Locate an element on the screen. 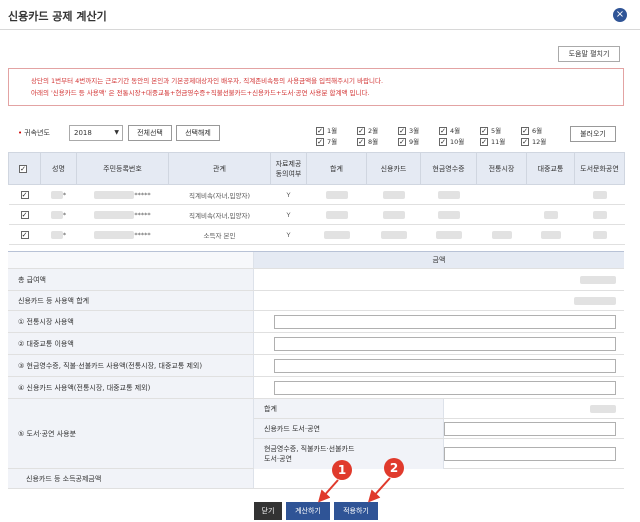  arrow-1-icon is located at coordinates (328, 491).